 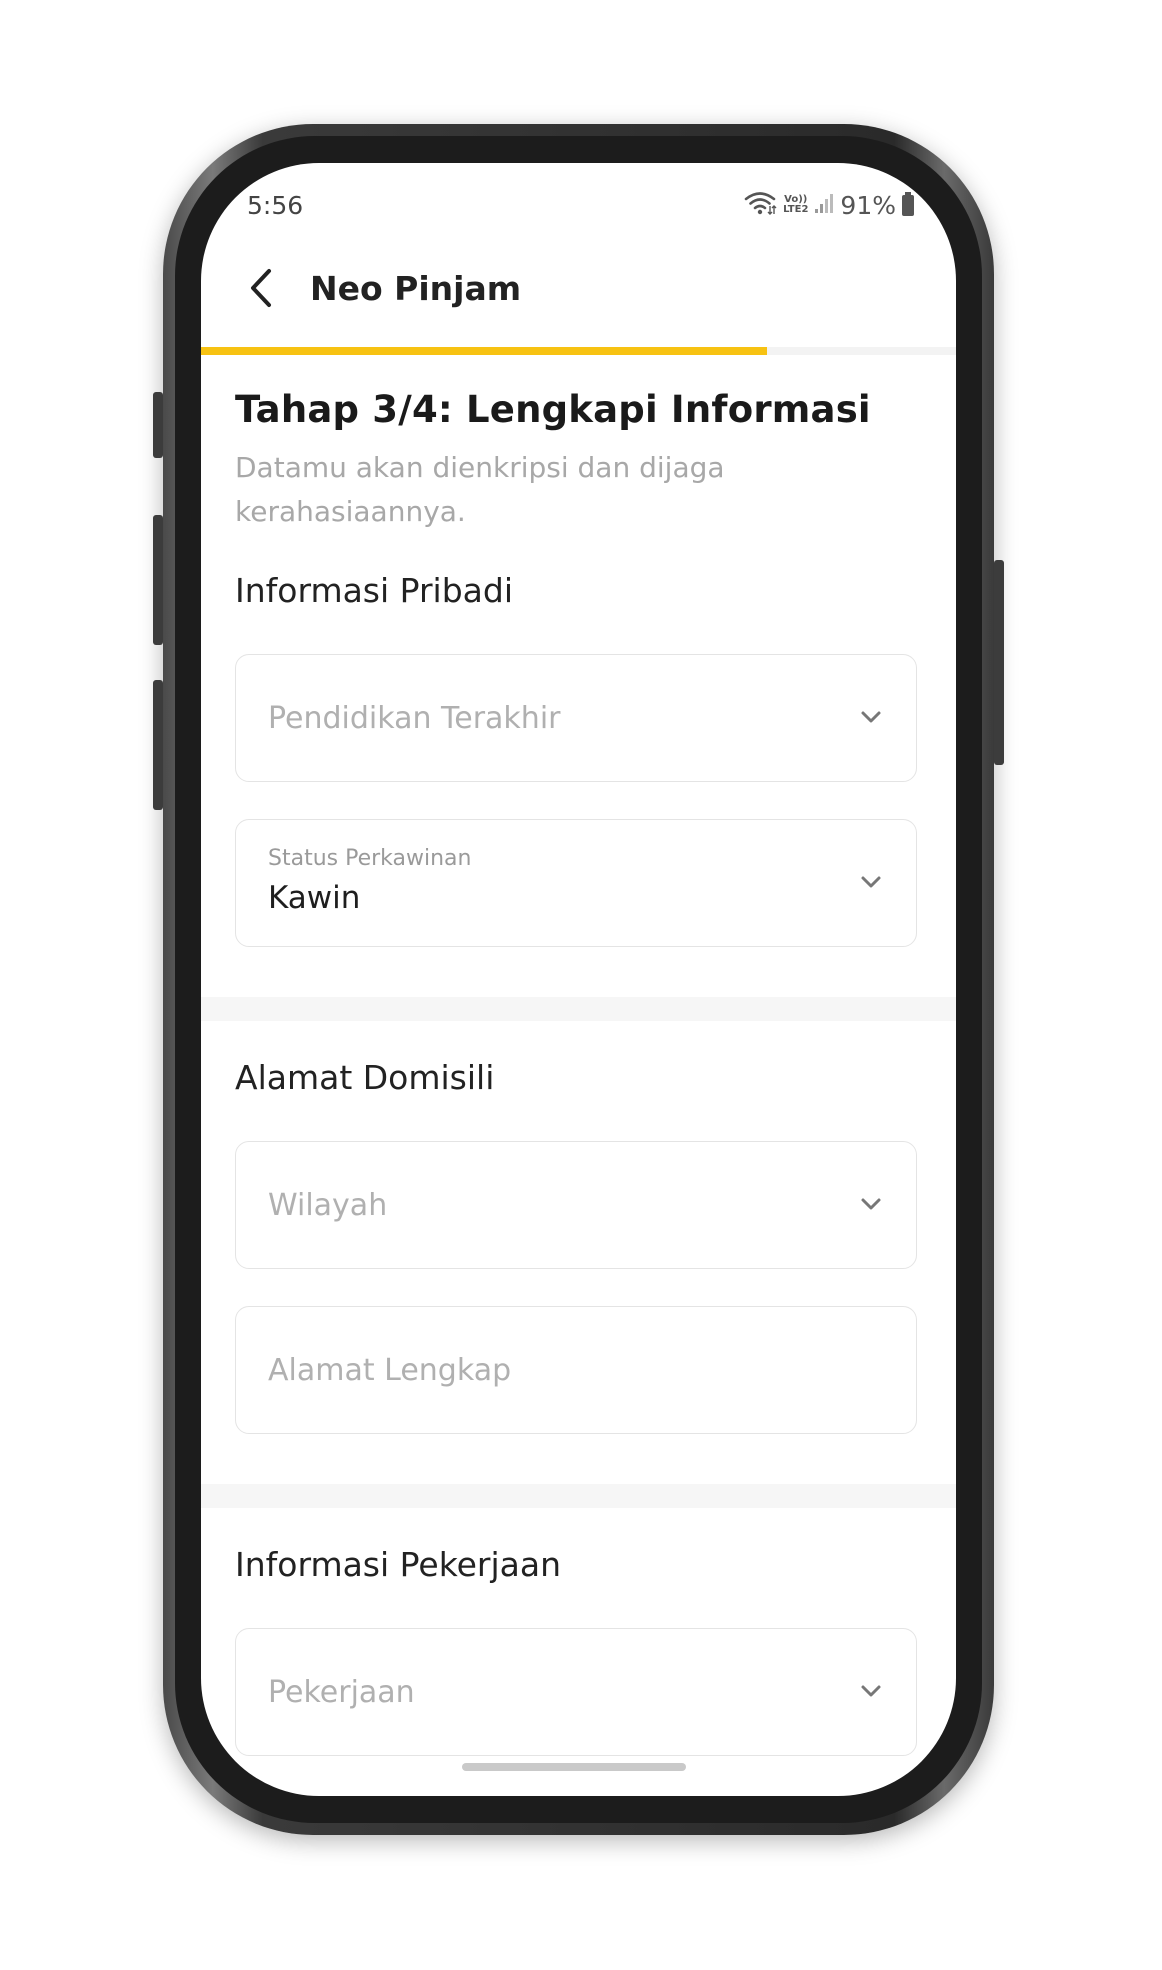 I want to click on marital-status-label: Status Perkawinan, so click(x=370, y=858).